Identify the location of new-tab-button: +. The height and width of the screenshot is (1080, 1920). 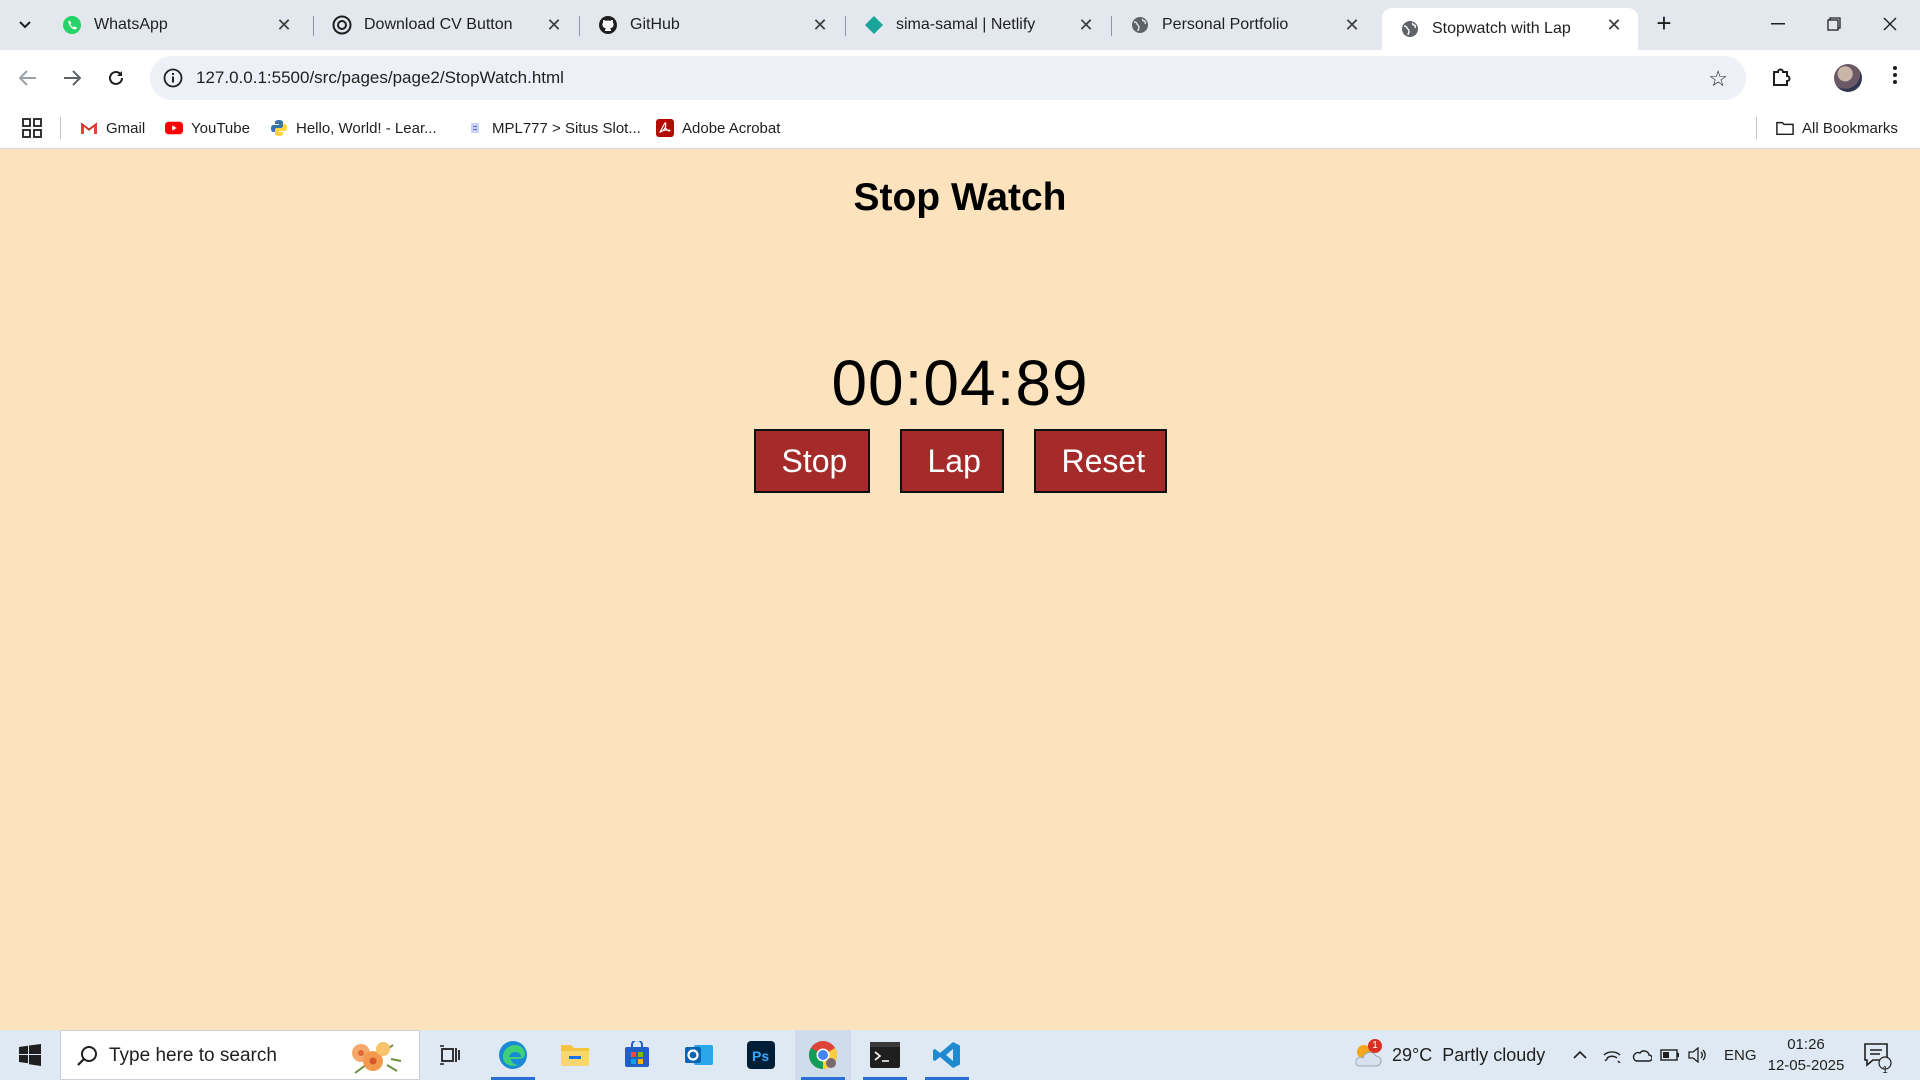
(1664, 24).